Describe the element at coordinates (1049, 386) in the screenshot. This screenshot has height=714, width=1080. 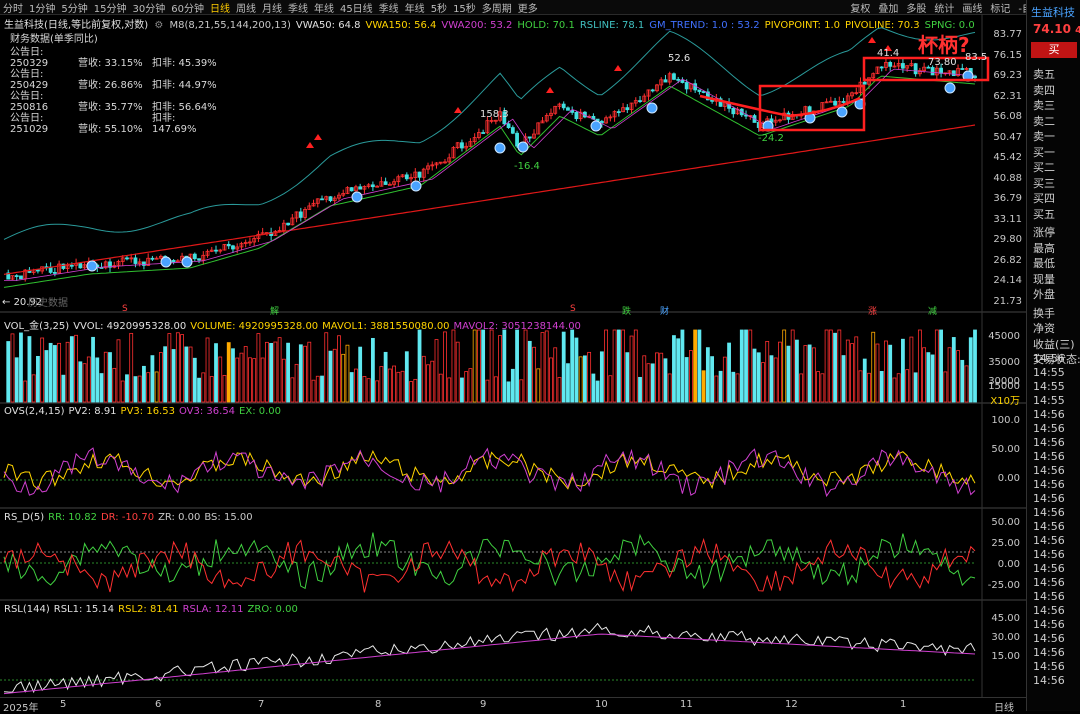
I see `tick-time: 14:55` at that location.